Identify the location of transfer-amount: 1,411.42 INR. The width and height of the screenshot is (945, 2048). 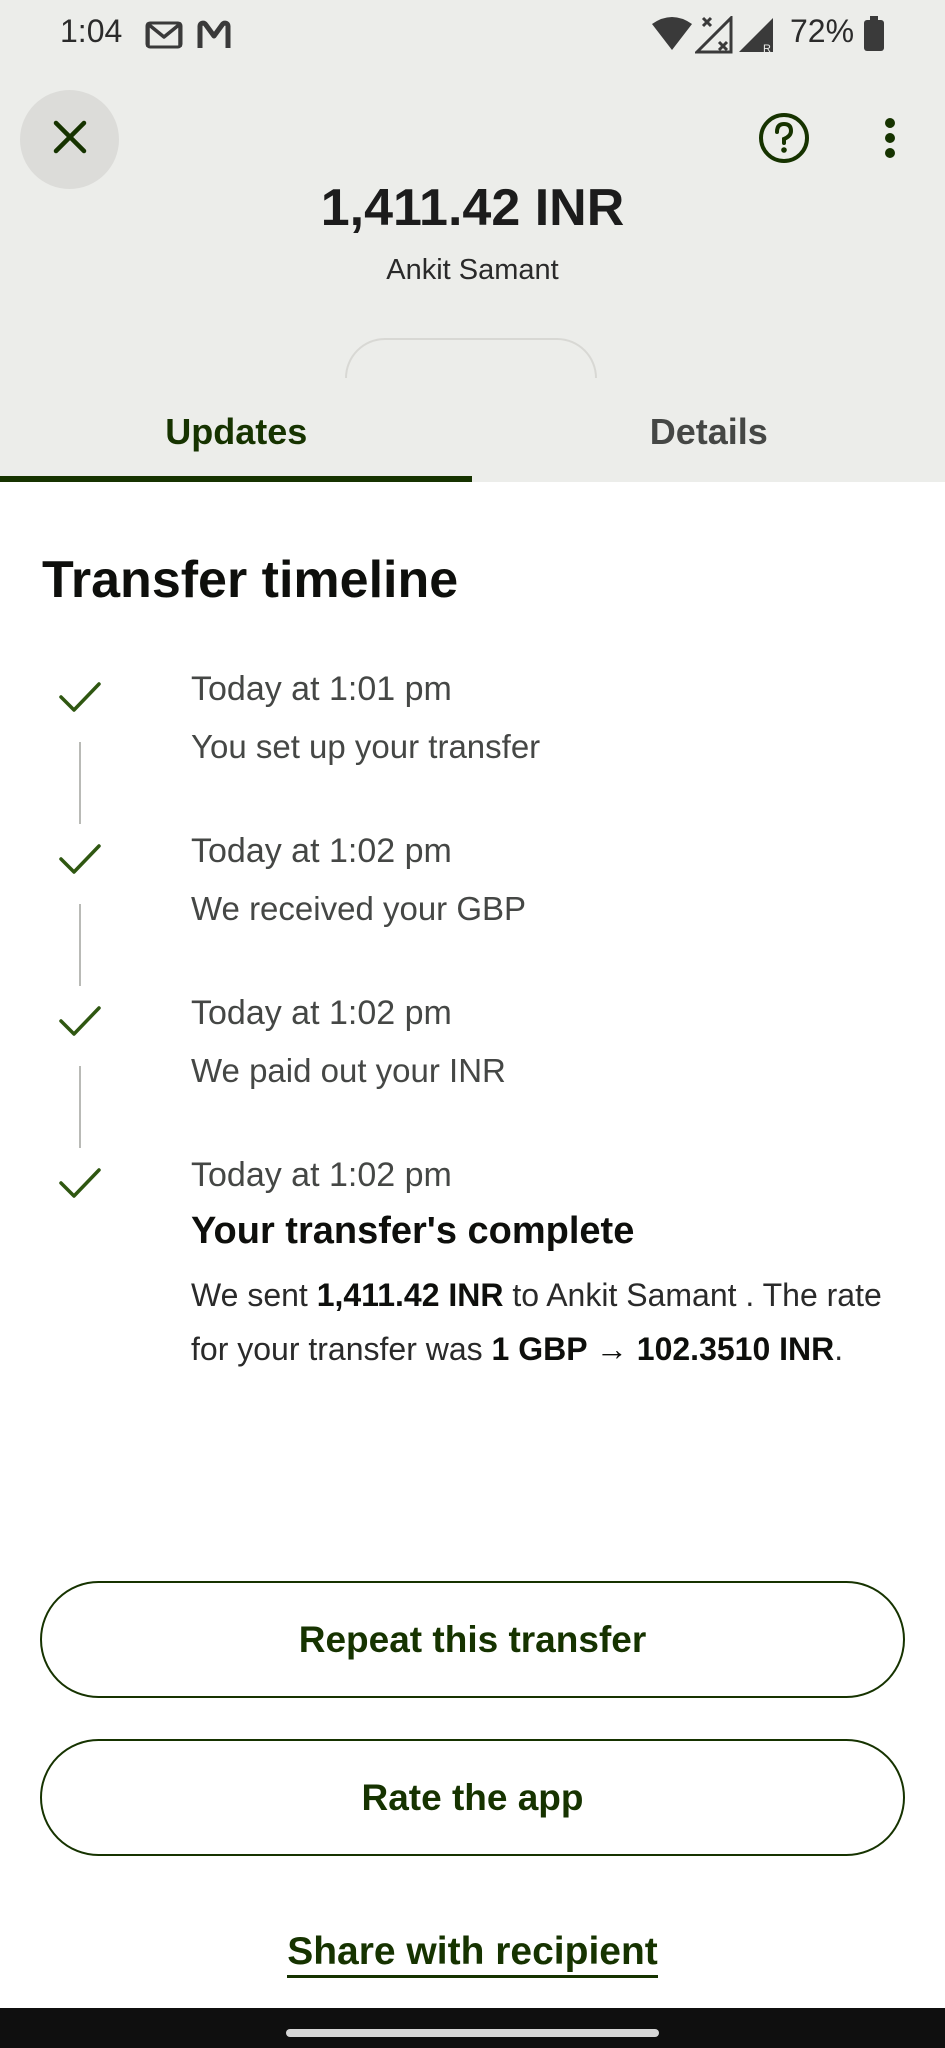
(472, 208).